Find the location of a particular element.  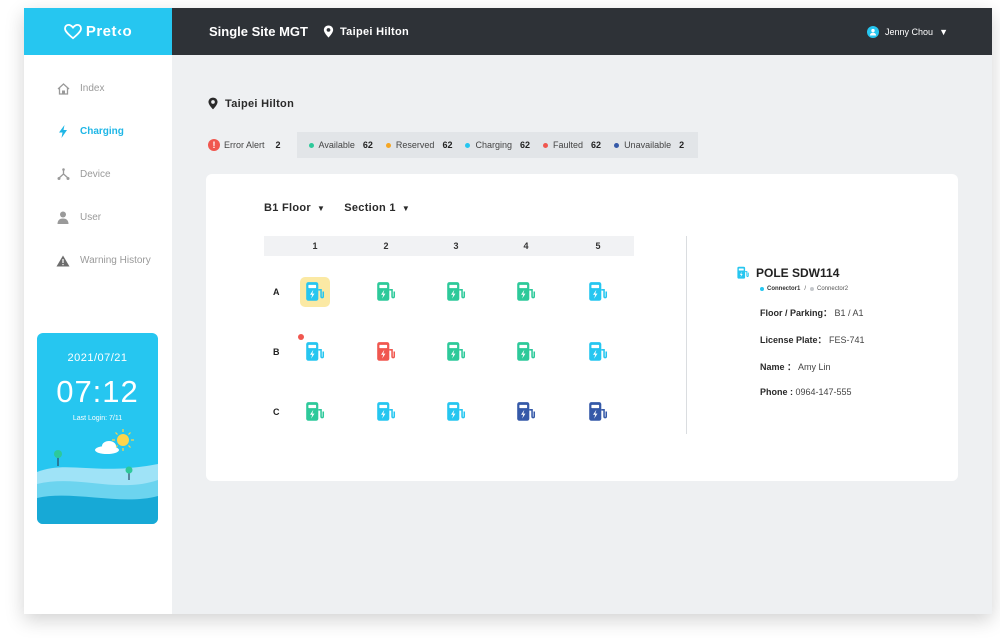

legend-faulted: Faulted 62 is located at coordinates (572, 145).